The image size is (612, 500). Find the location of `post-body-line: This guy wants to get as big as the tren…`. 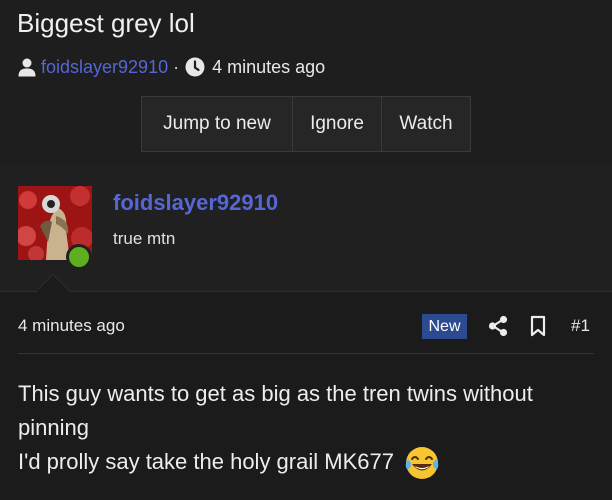

post-body-line: This guy wants to get as big as the tren… is located at coordinates (275, 410).